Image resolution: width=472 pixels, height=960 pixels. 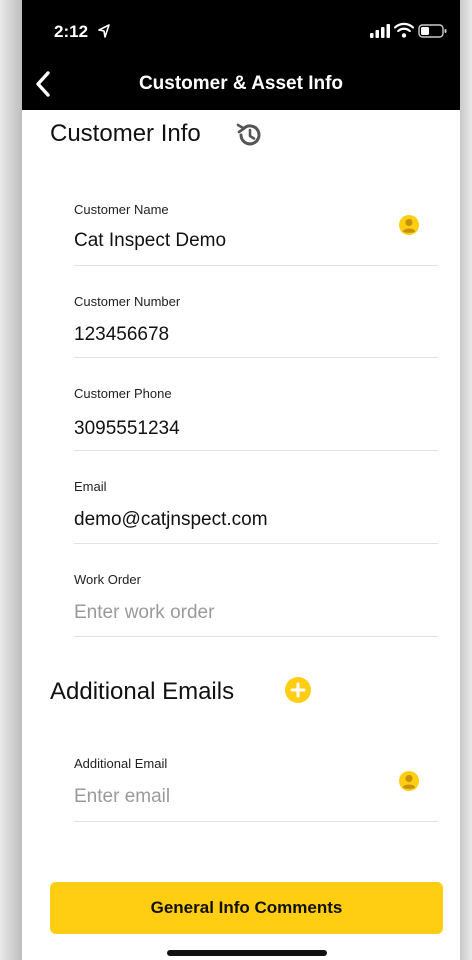 I want to click on status-bar: 2:12, so click(x=241, y=30).